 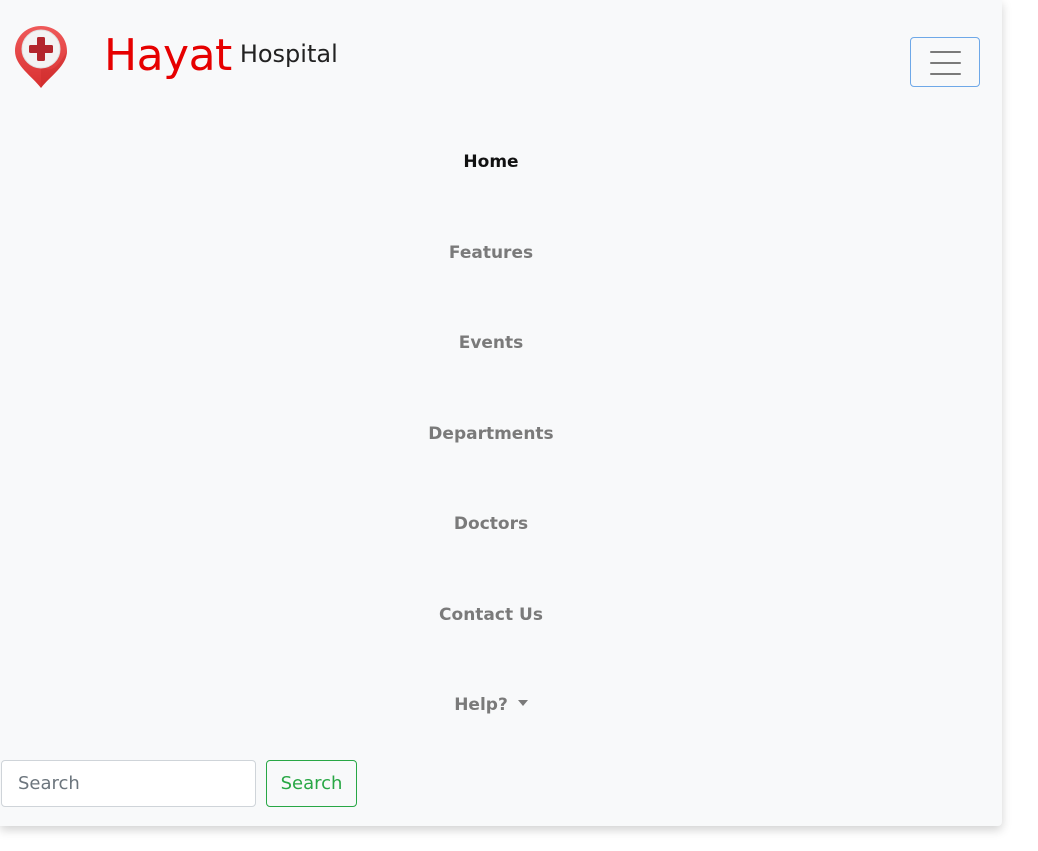 I want to click on nav-link-contact-us: Contact Us, so click(x=491, y=615).